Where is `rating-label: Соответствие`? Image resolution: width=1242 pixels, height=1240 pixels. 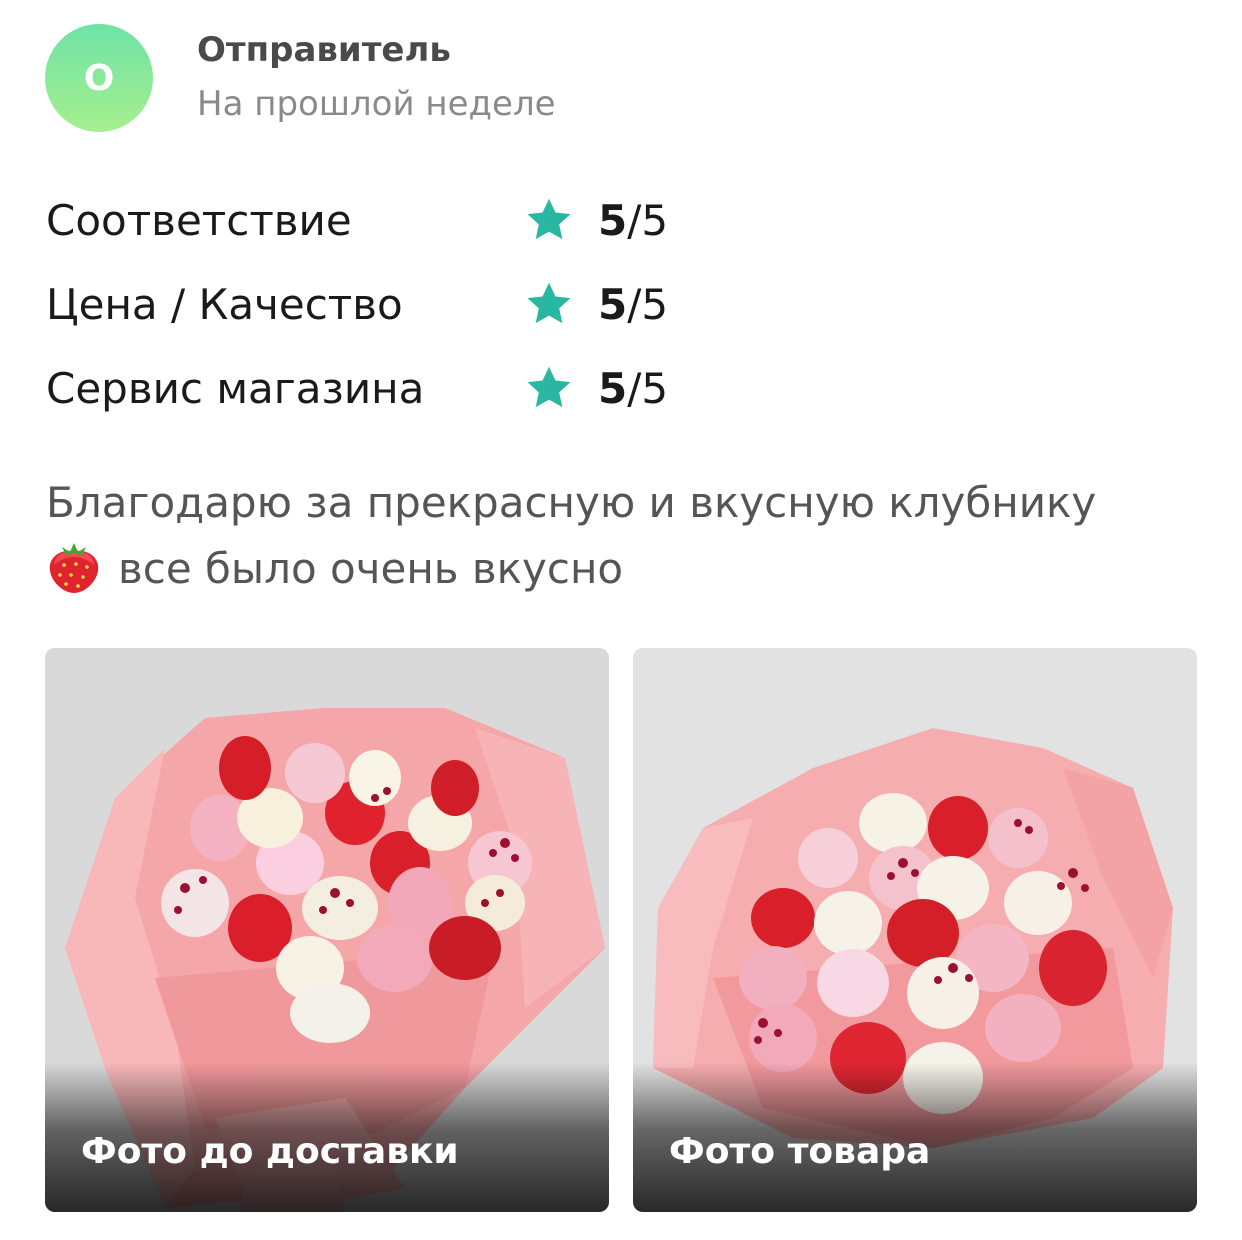 rating-label: Соответствие is located at coordinates (199, 220).